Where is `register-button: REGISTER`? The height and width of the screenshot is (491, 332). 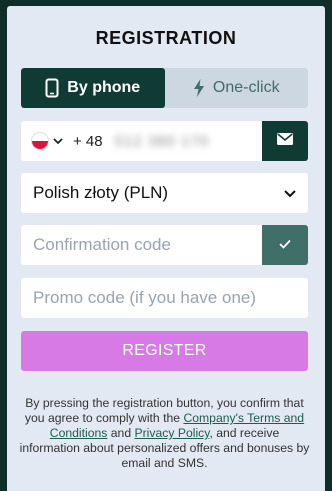 register-button: REGISTER is located at coordinates (164, 351).